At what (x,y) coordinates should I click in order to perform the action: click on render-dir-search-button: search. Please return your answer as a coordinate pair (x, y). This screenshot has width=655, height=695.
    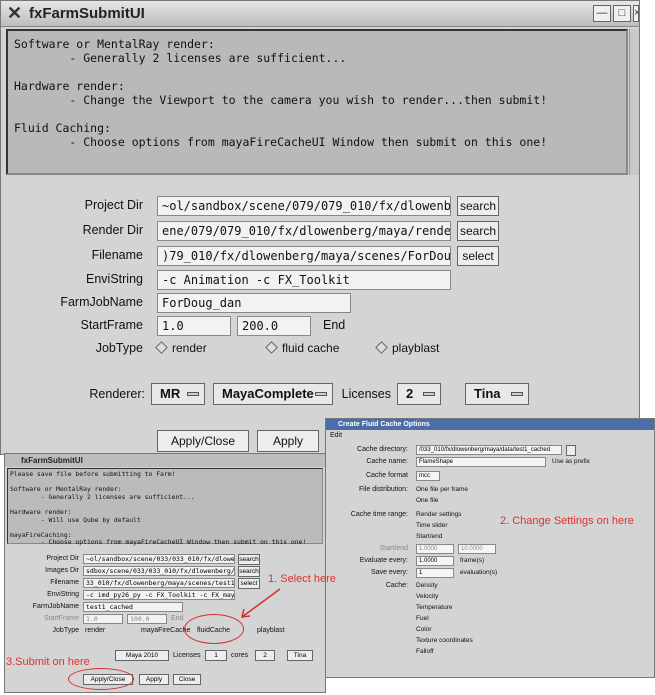
    Looking at the image, I should click on (478, 231).